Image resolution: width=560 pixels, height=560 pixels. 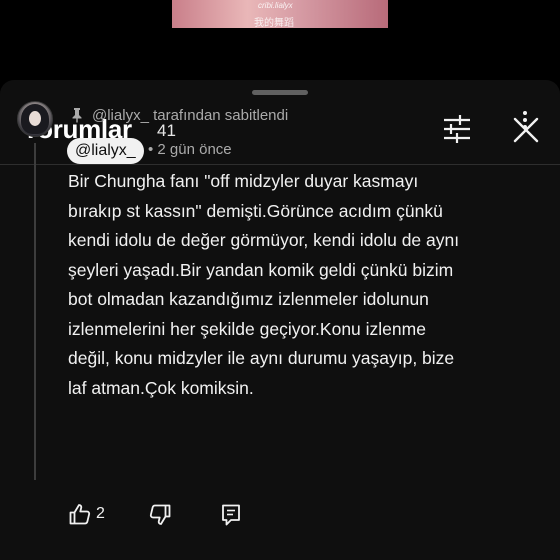 What do you see at coordinates (275, 5) in the screenshot?
I see `video-caption-top: cribi.lialyx` at bounding box center [275, 5].